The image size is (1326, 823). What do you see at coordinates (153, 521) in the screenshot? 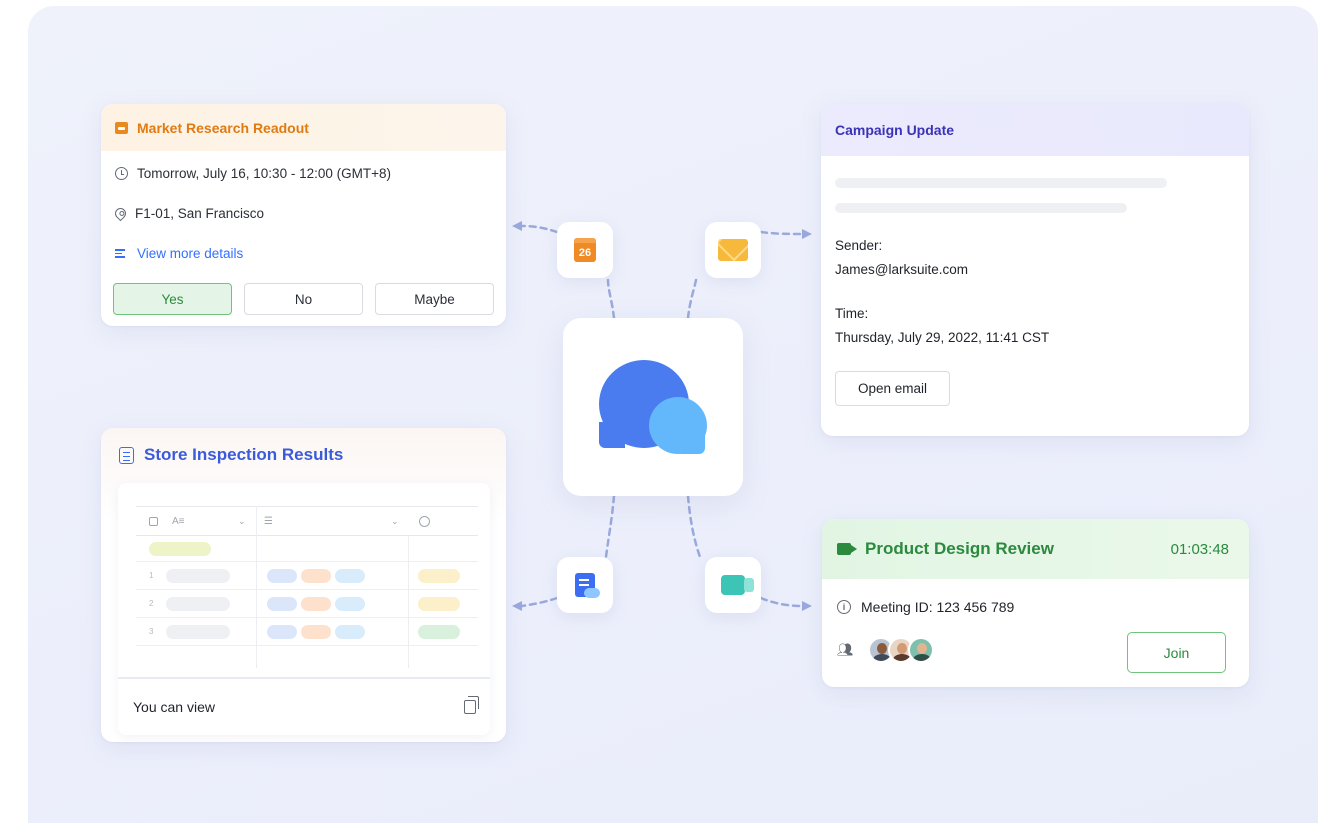
I see `select-all-checkbox` at bounding box center [153, 521].